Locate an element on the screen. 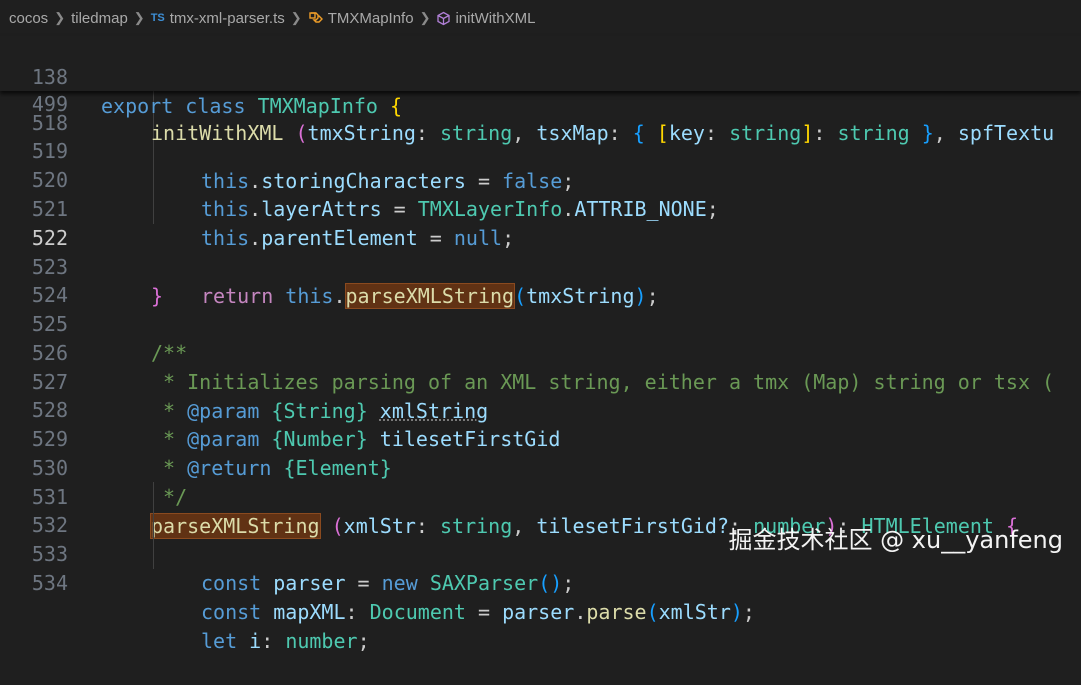 The height and width of the screenshot is (685, 1081). code-line: 527 * @param {String} xmlString is located at coordinates (540, 381).